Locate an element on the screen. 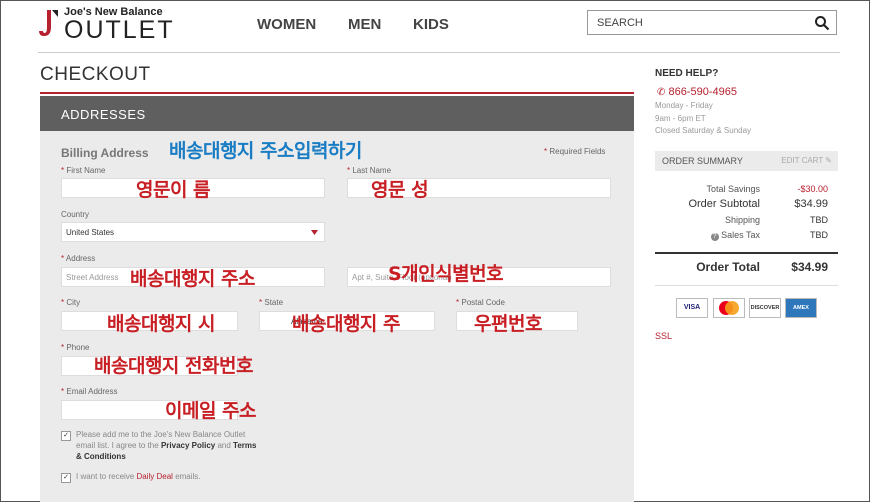 The image size is (870, 502). help-phone: ✆ 866-590-4965 is located at coordinates (697, 92).